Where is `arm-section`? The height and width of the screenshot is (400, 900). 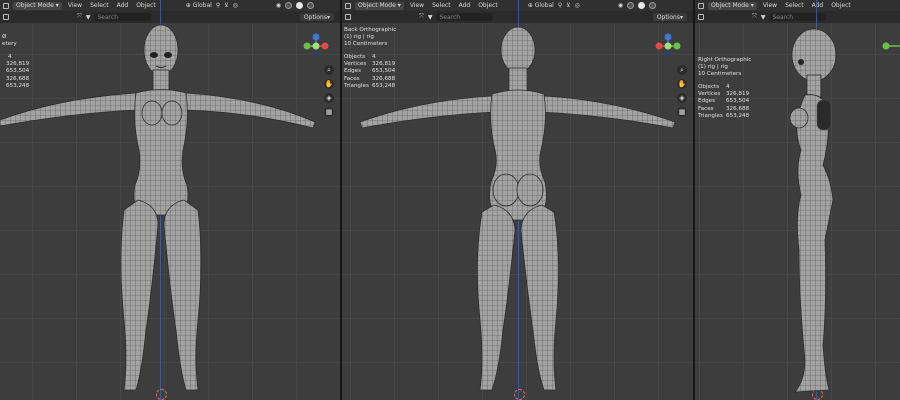 arm-section is located at coordinates (824, 115).